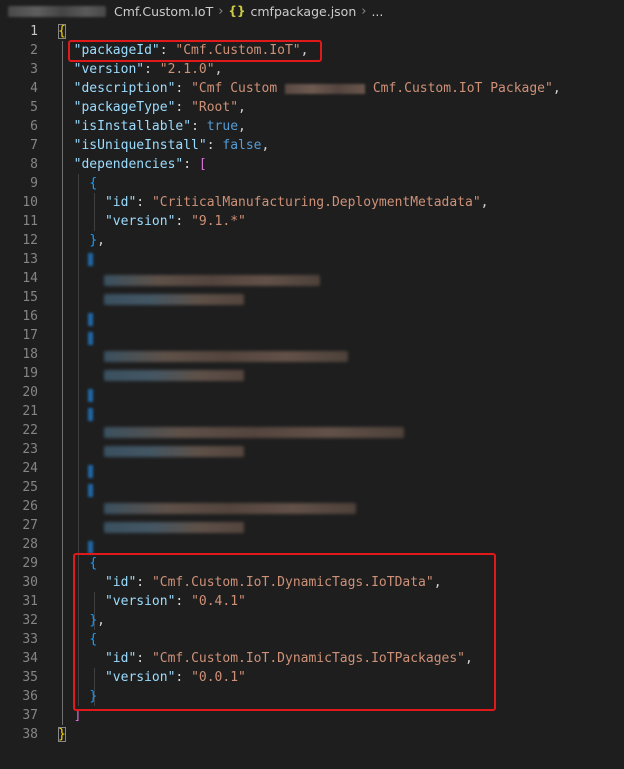 Image resolution: width=624 pixels, height=769 pixels. I want to click on line-number: 27, so click(30, 525).